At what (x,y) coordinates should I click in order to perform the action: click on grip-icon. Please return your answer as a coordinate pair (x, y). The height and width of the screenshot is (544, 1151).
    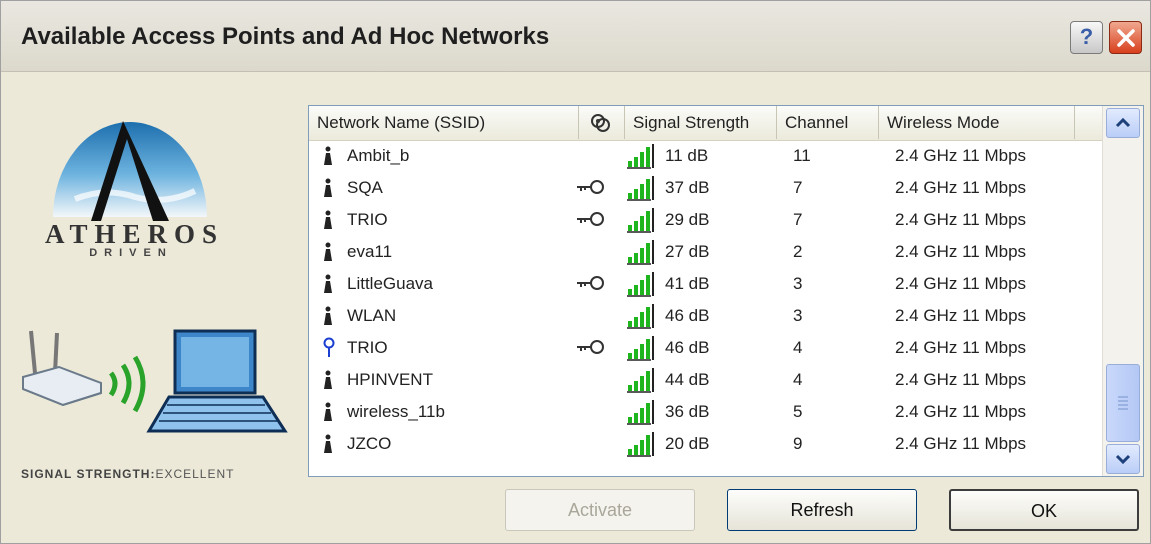
    Looking at the image, I should click on (1123, 403).